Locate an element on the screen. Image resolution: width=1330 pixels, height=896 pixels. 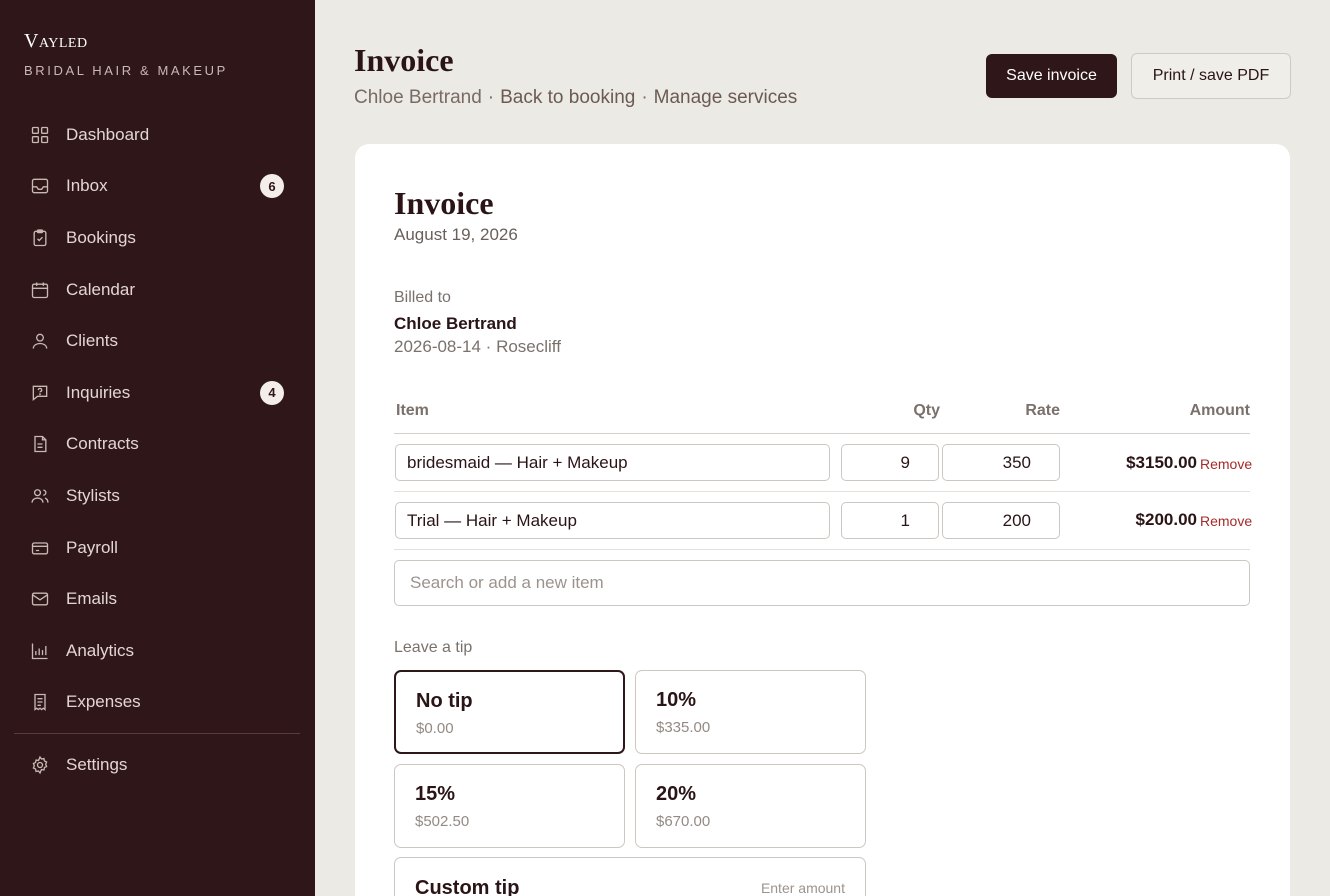
sidebar-item-payroll: Payroll is located at coordinates (157, 548).